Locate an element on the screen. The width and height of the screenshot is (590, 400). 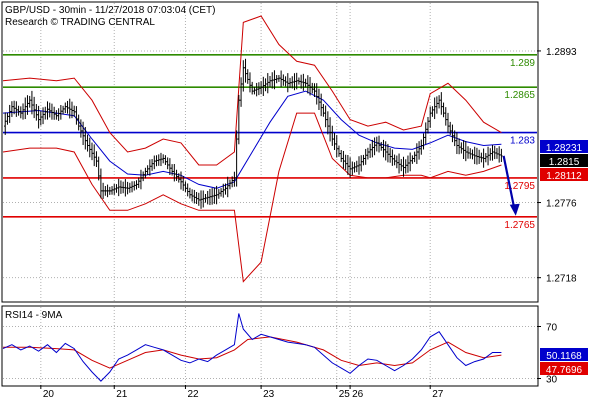
x-tick-label: 21 is located at coordinates (122, 394).